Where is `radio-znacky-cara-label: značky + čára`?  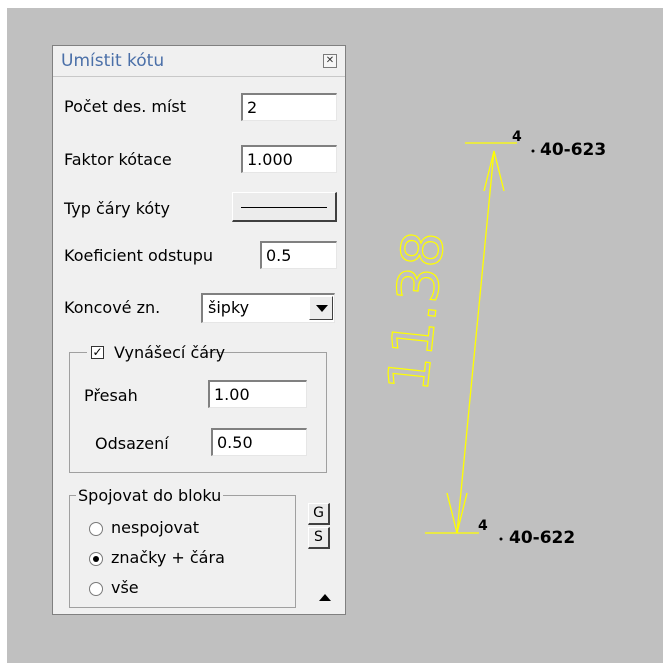
radio-znacky-cara-label: značky + čára is located at coordinates (168, 557).